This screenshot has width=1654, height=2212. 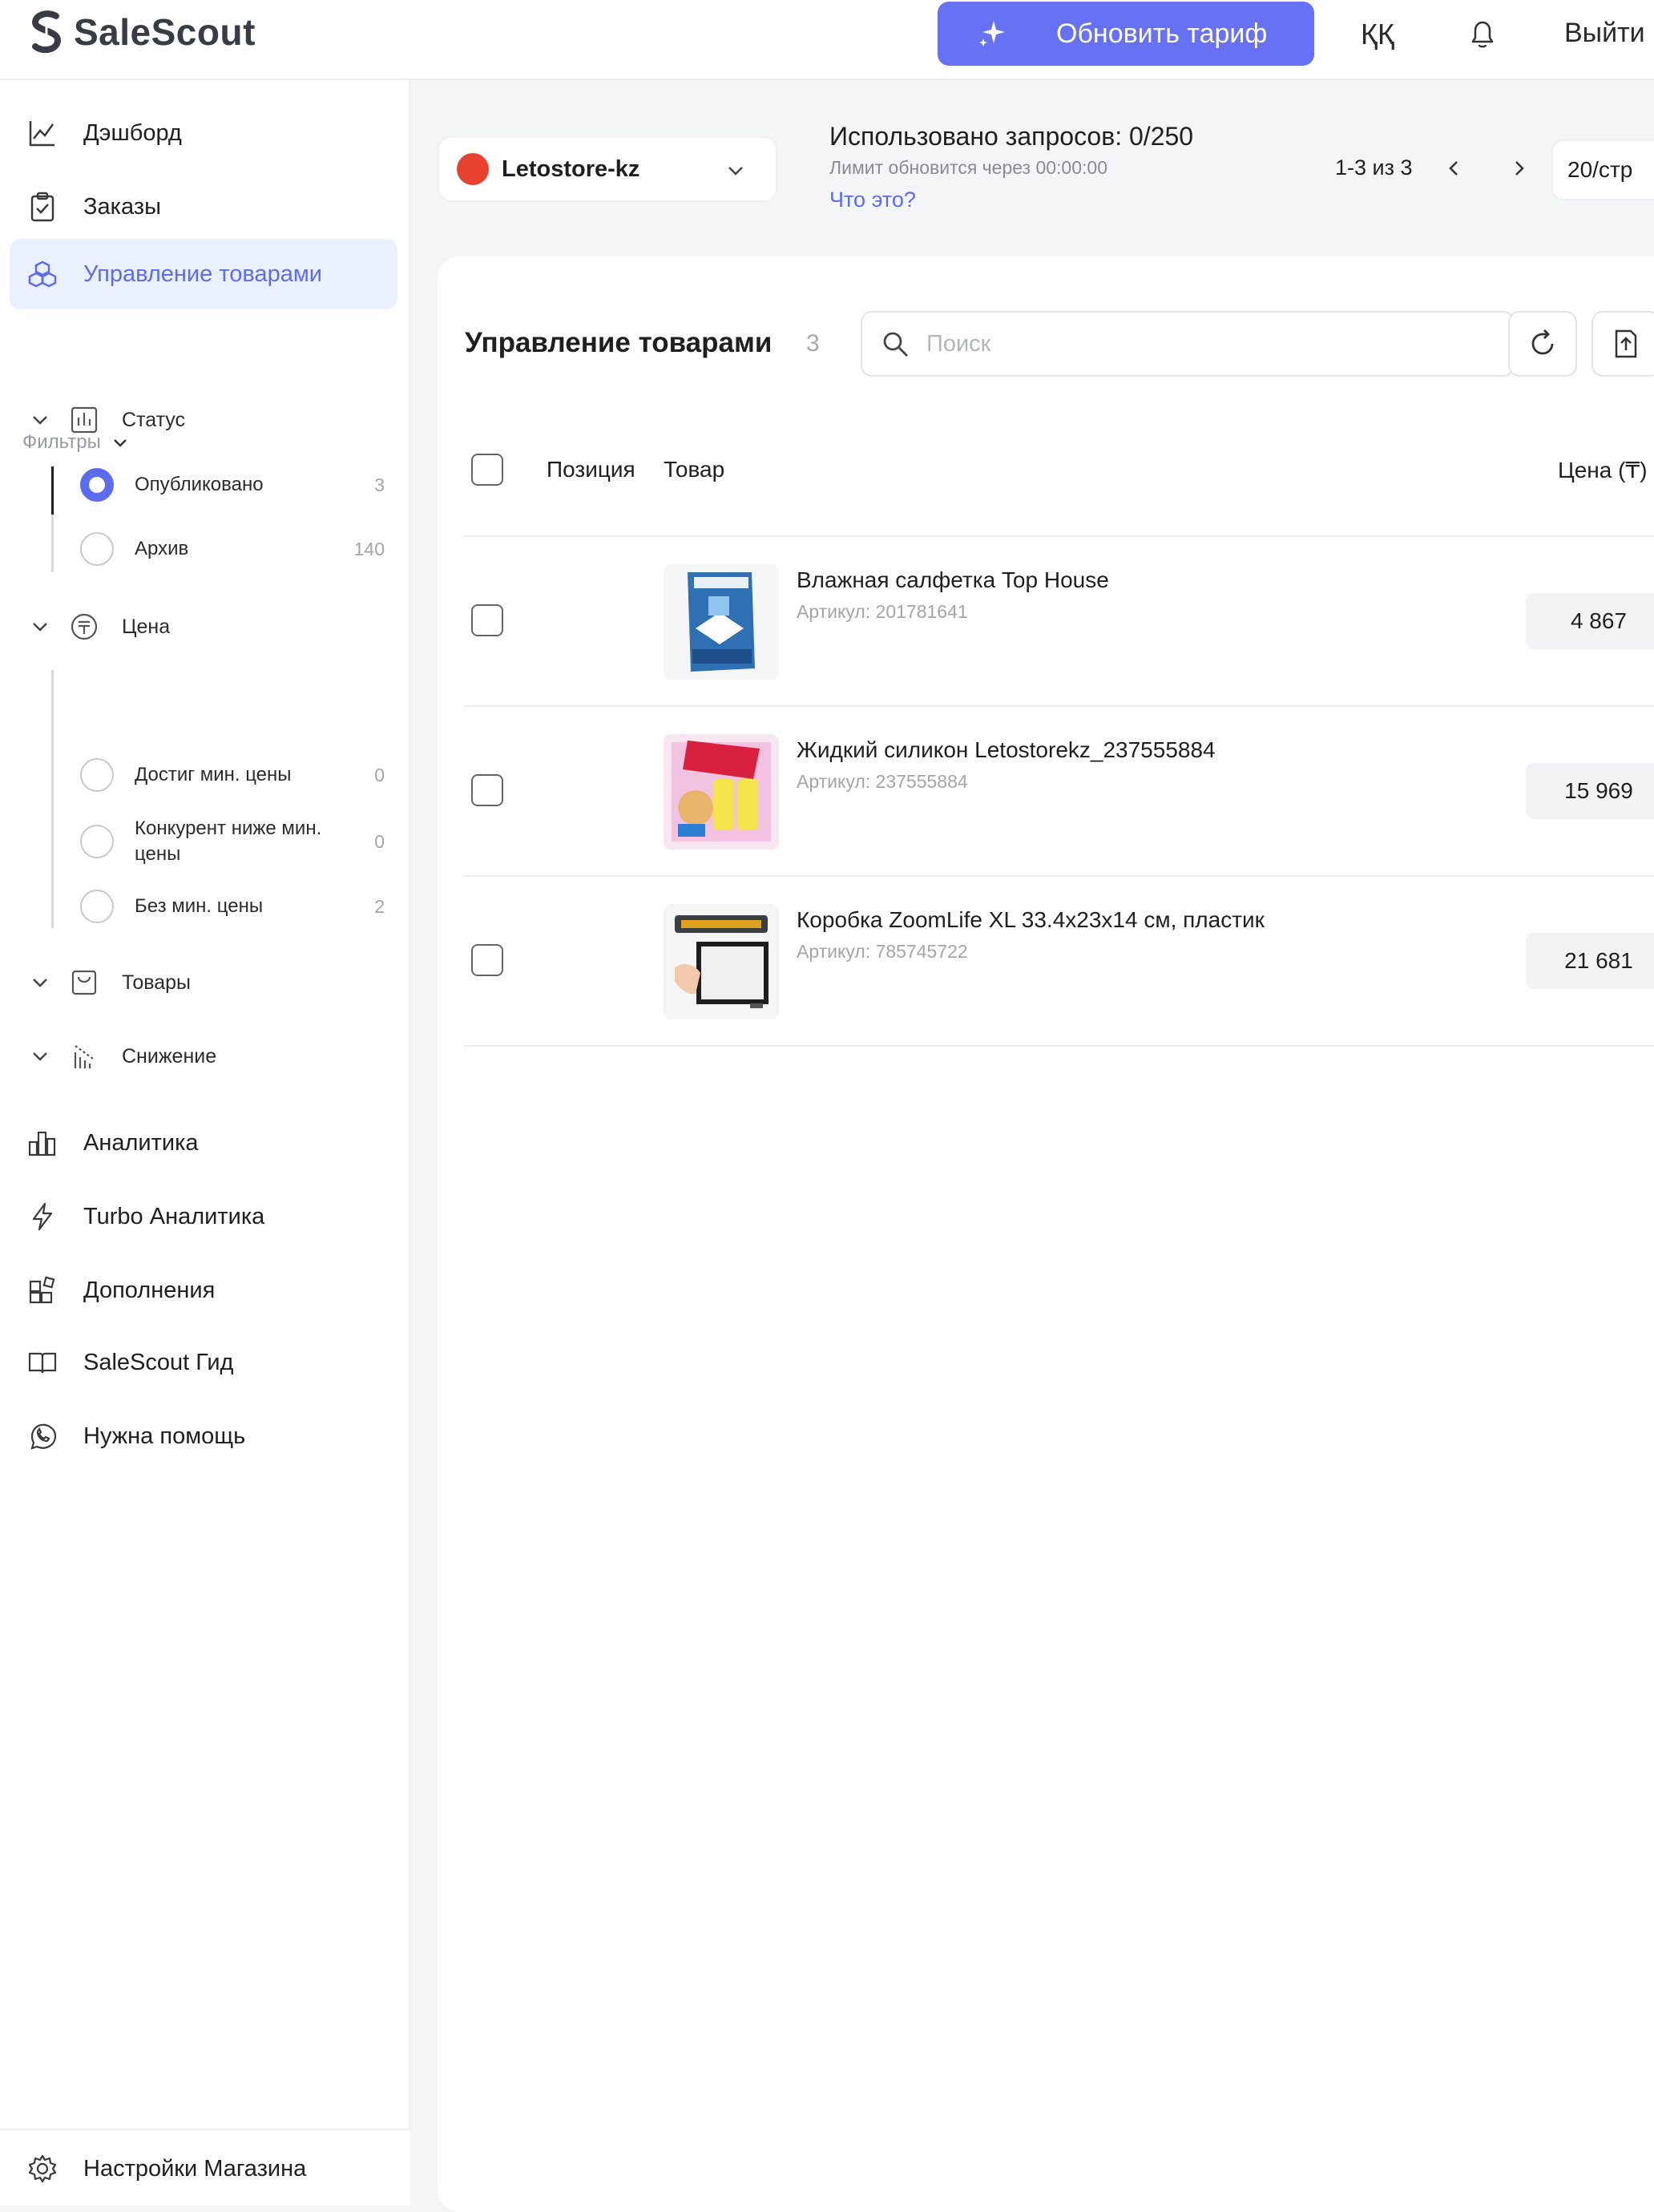 What do you see at coordinates (968, 167) in the screenshot?
I see `usage-subtitle: Лимит обновится через 00:00:00` at bounding box center [968, 167].